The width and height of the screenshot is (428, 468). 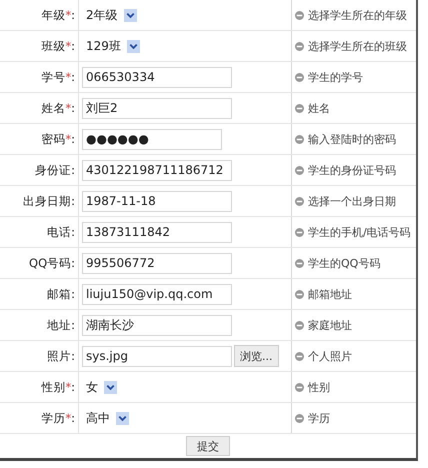 I want to click on hint-text: 输入登陆时的密码, so click(x=352, y=139).